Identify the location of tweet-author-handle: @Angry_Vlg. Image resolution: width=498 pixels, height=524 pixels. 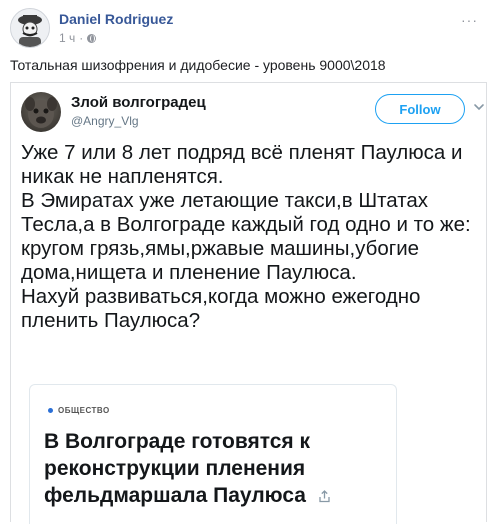
(105, 121).